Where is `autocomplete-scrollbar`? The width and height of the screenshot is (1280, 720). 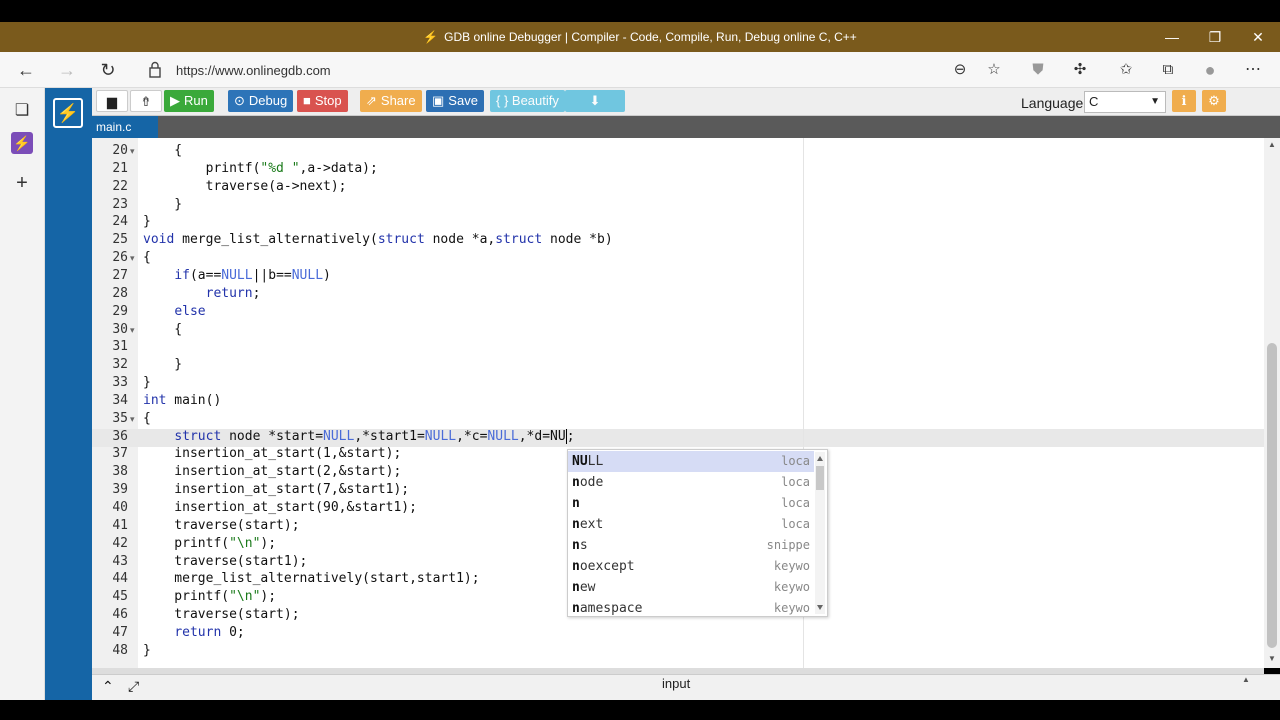 autocomplete-scrollbar is located at coordinates (820, 533).